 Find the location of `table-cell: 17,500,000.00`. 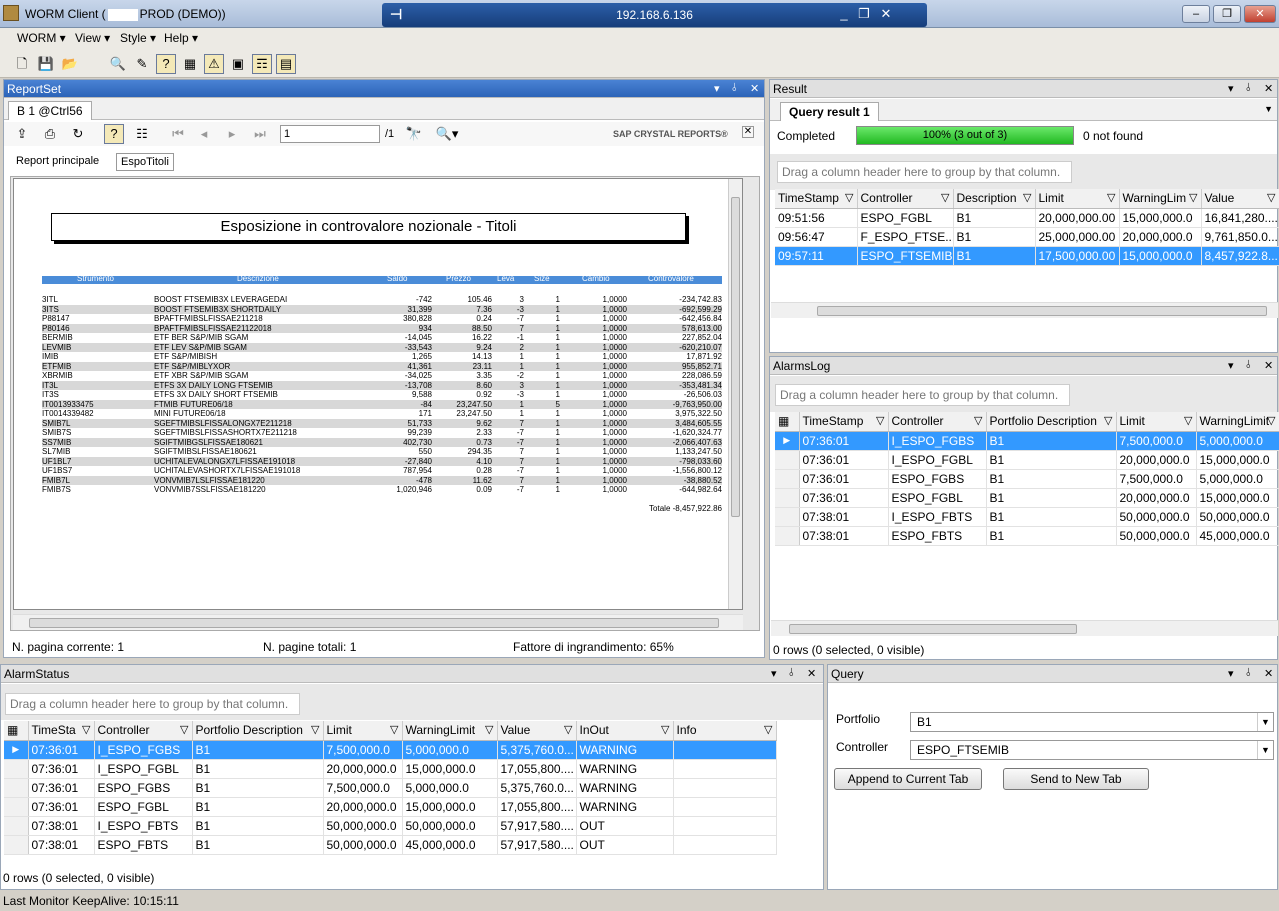

table-cell: 17,500,000.00 is located at coordinates (1077, 256).